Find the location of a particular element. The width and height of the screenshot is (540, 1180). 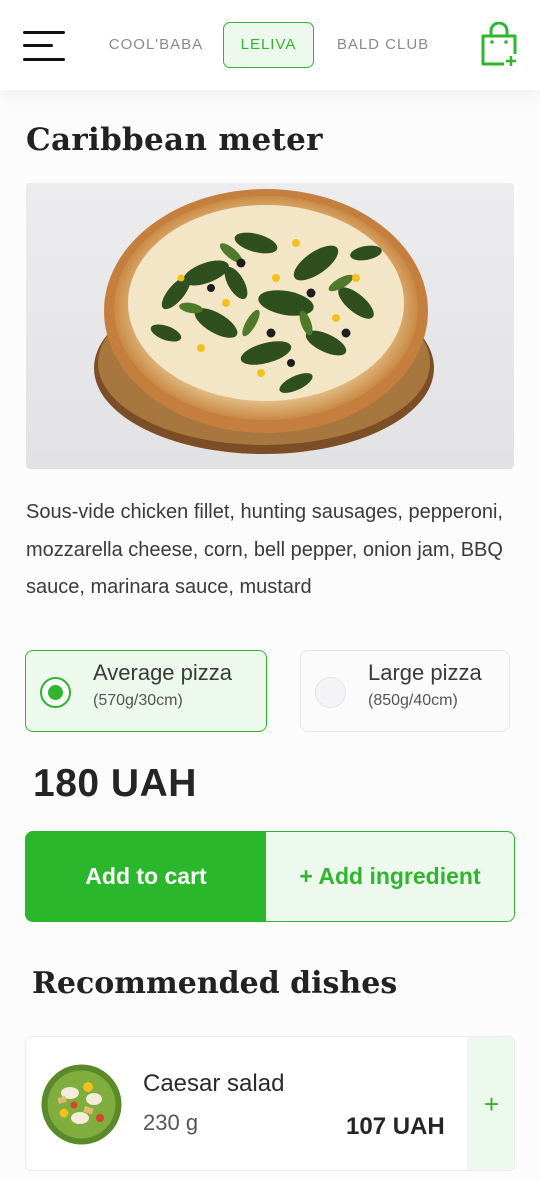

product-title: Caribbean meter is located at coordinates (174, 140).